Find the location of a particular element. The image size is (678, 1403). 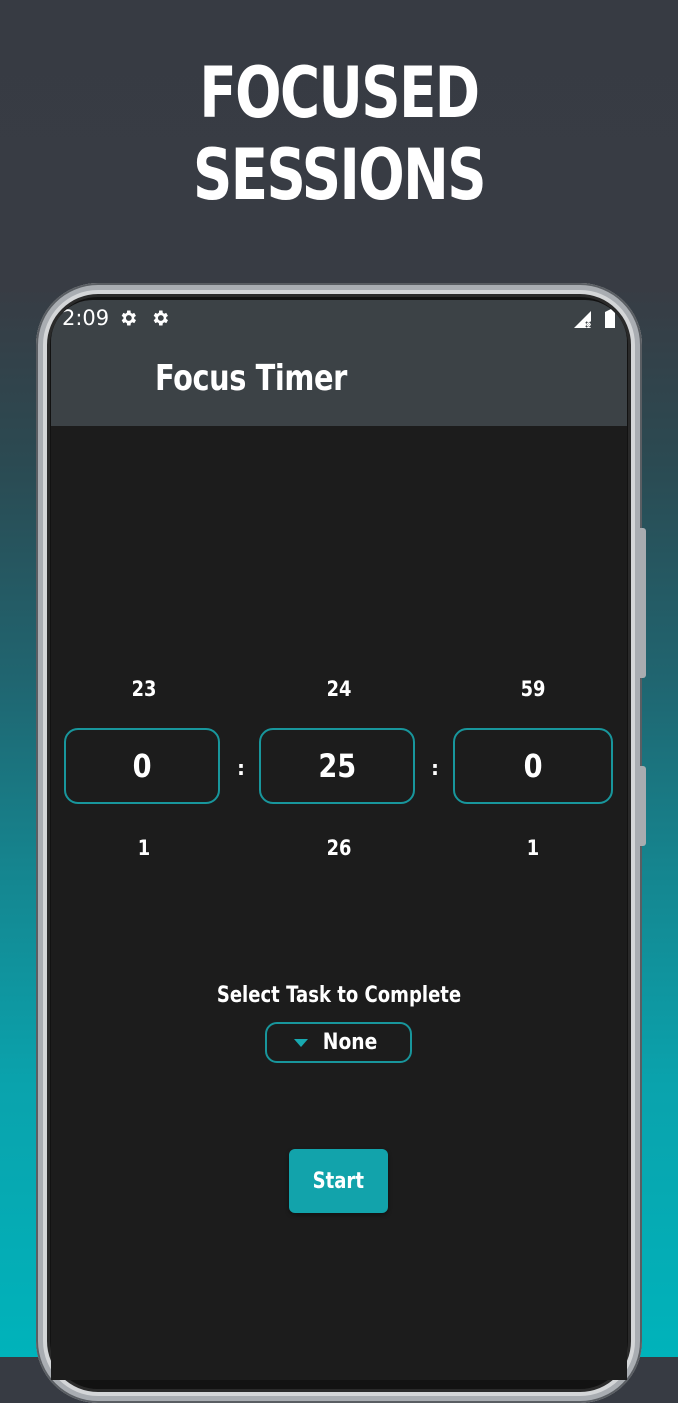

phone-power-button is located at coordinates (643, 806).